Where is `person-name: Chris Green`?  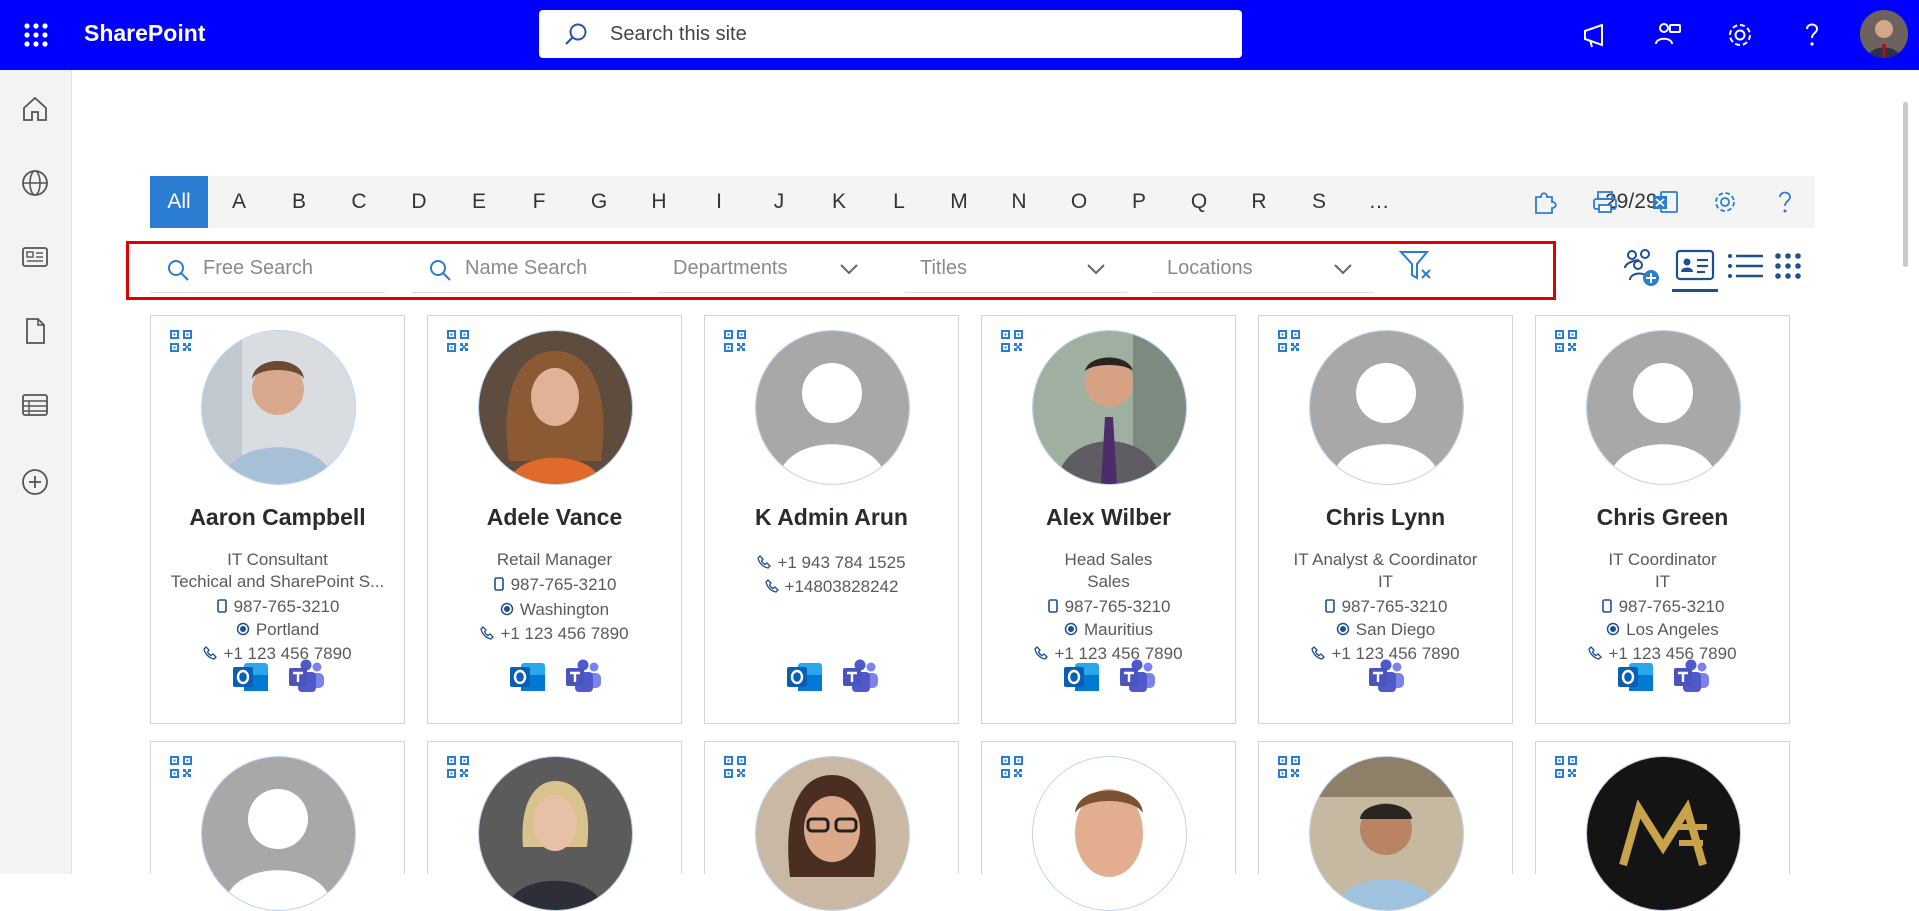
person-name: Chris Green is located at coordinates (1662, 517).